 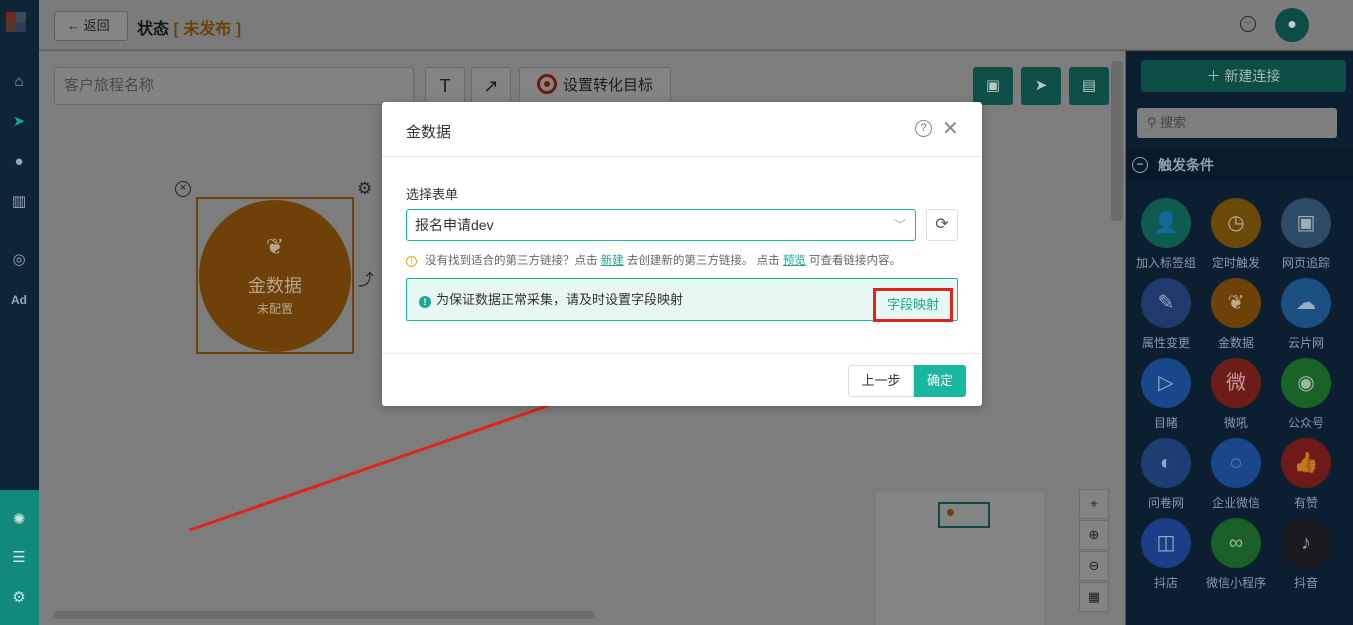 I want to click on cloud-icon: ☁, so click(x=1306, y=303).